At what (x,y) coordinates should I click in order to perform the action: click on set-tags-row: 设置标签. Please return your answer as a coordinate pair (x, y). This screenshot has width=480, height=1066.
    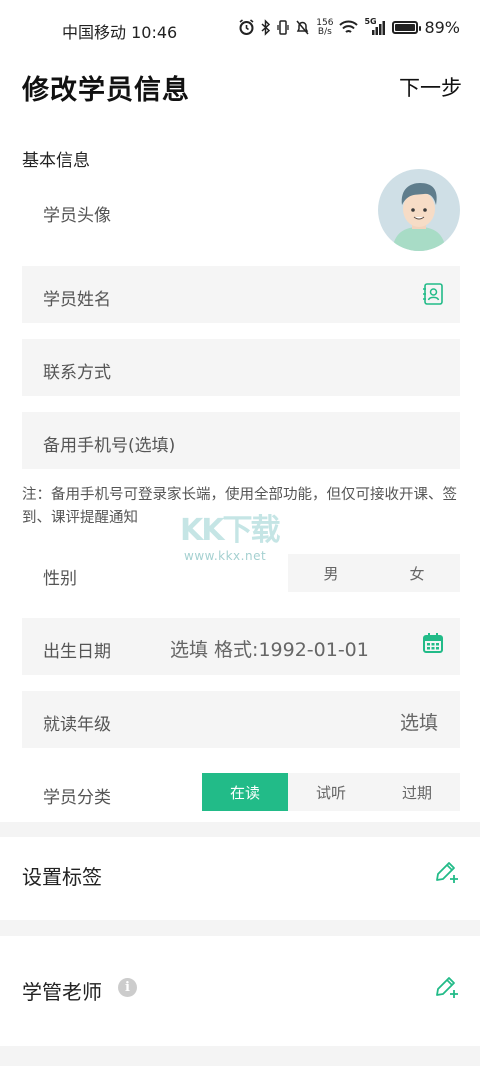
    Looking at the image, I should click on (240, 875).